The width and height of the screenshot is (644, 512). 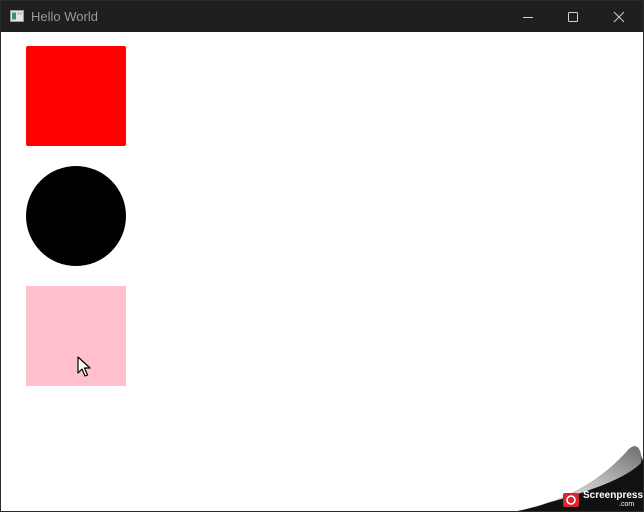 What do you see at coordinates (64, 16) in the screenshot?
I see `window-title: Hello World` at bounding box center [64, 16].